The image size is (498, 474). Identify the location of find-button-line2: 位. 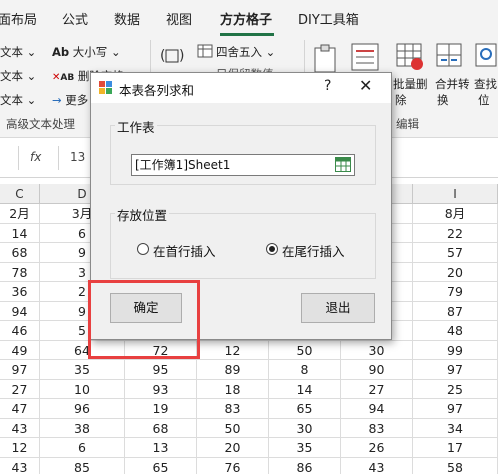
(484, 100).